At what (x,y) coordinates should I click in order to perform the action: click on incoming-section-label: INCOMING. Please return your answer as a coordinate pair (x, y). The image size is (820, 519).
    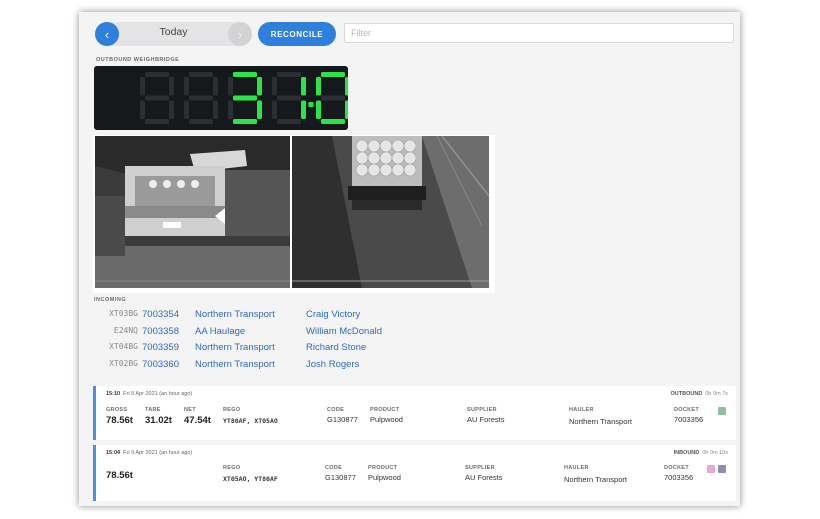
    Looking at the image, I should click on (110, 300).